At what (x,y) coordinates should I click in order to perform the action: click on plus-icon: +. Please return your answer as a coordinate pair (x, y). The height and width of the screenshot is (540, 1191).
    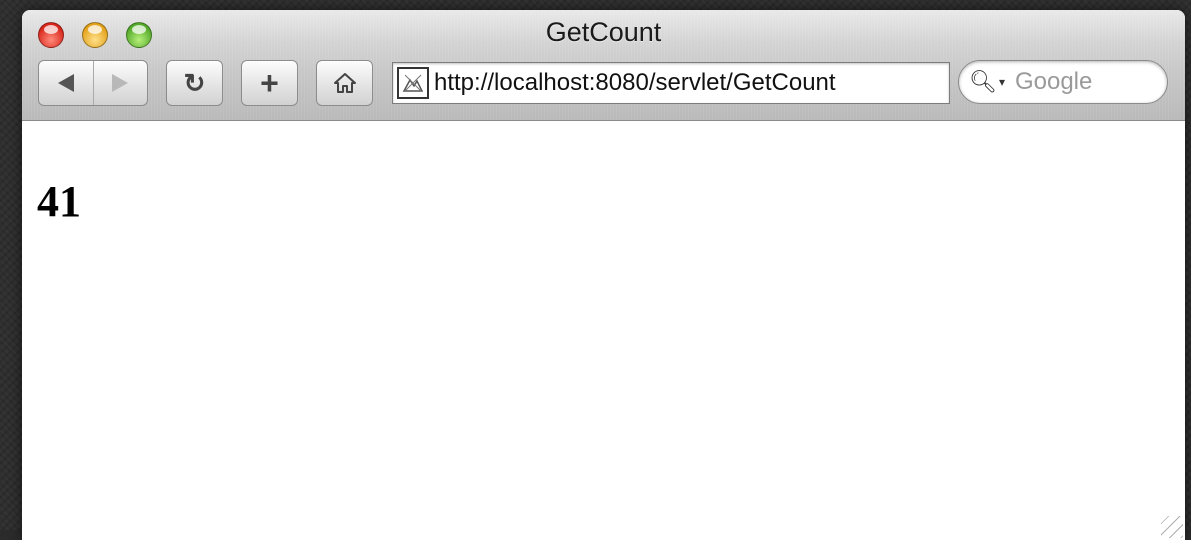
    Looking at the image, I should click on (269, 82).